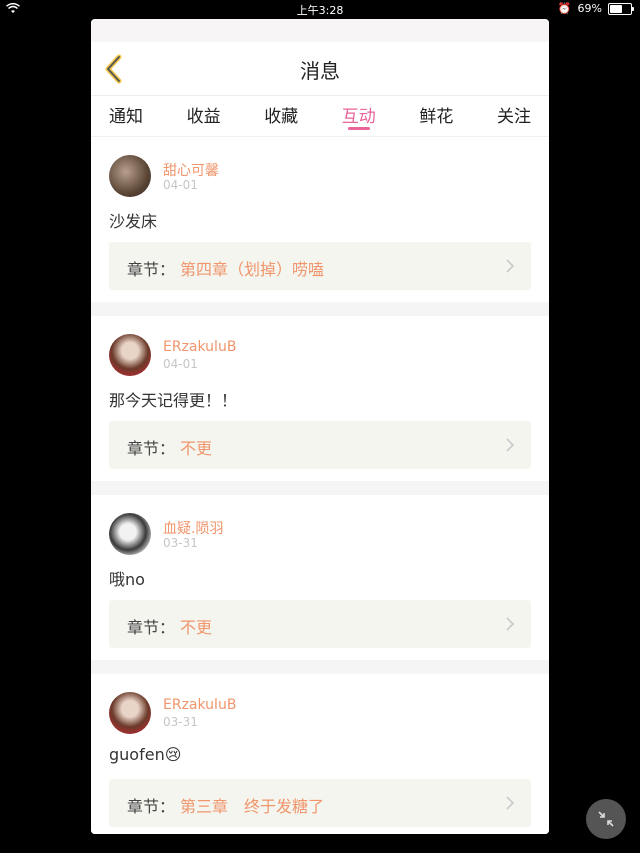 Image resolution: width=640 pixels, height=853 pixels. Describe the element at coordinates (252, 806) in the screenshot. I see `chapter-title: 第三章 终于发糖了` at that location.